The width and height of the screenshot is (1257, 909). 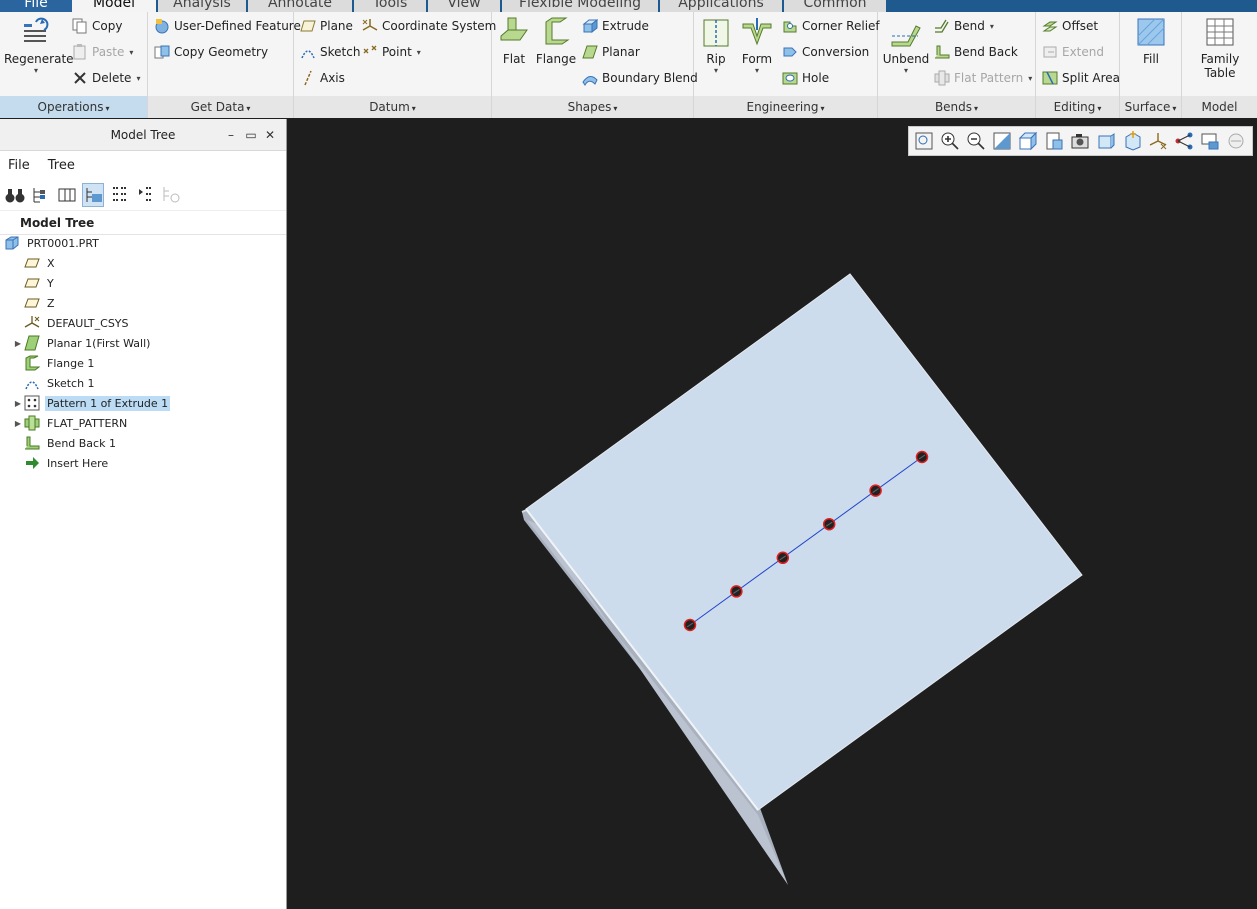 I want to click on datum-point-icon, so click(x=370, y=52).